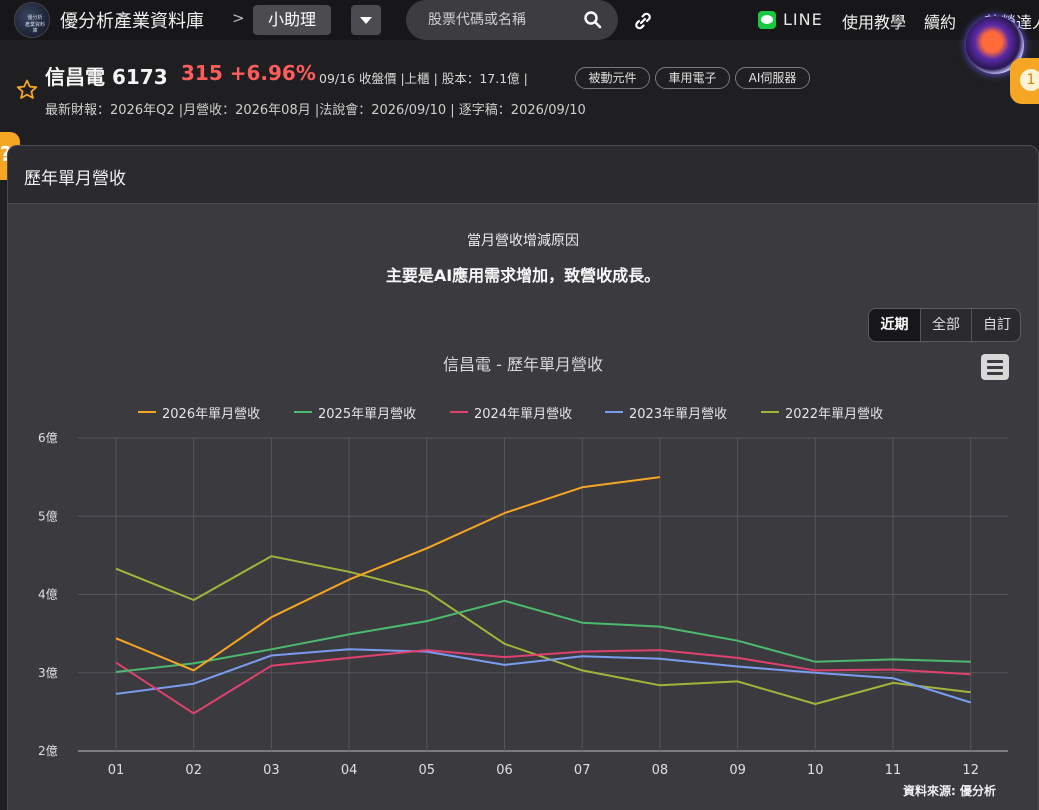 This screenshot has width=1039, height=810. I want to click on link-icon, so click(643, 21).